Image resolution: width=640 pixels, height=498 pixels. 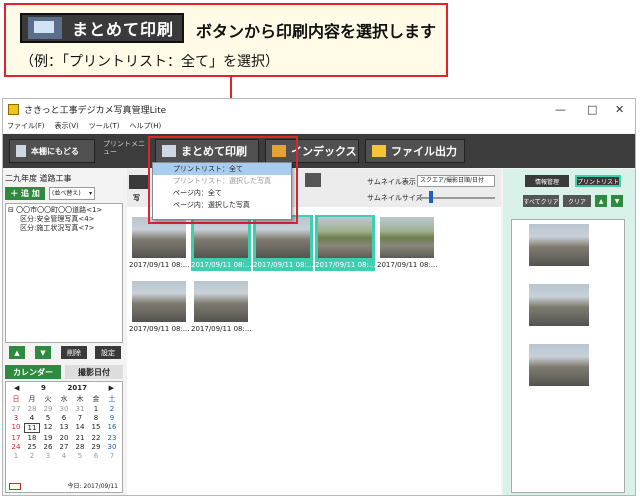 What do you see at coordinates (48, 428) in the screenshot?
I see `calendar-day: 12` at bounding box center [48, 428].